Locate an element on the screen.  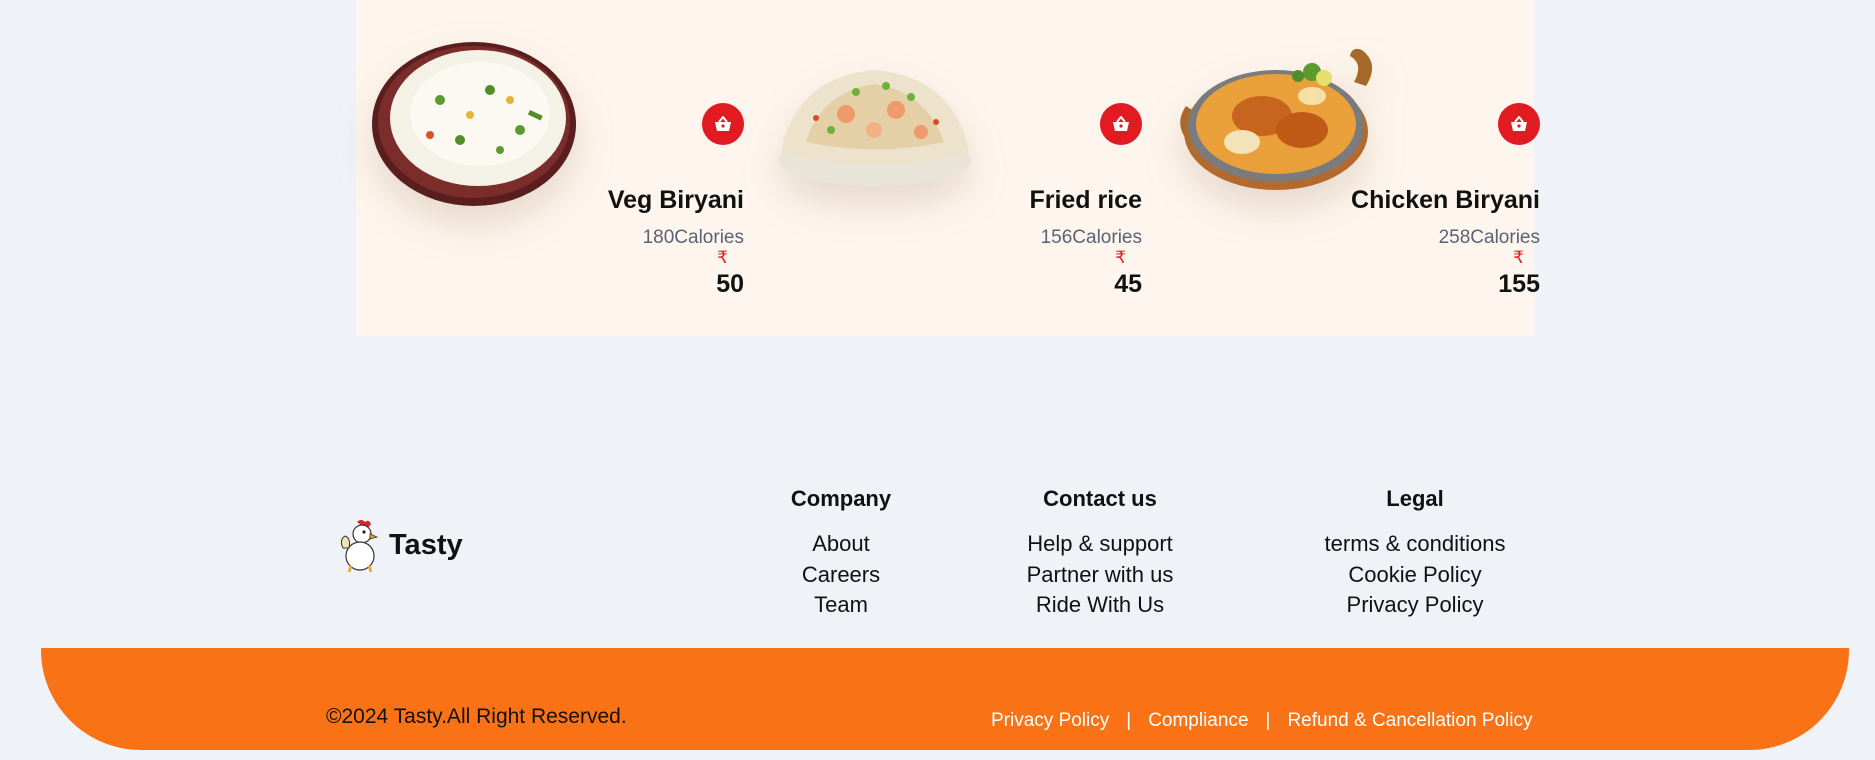
dish-price: 155 is located at coordinates (1519, 284).